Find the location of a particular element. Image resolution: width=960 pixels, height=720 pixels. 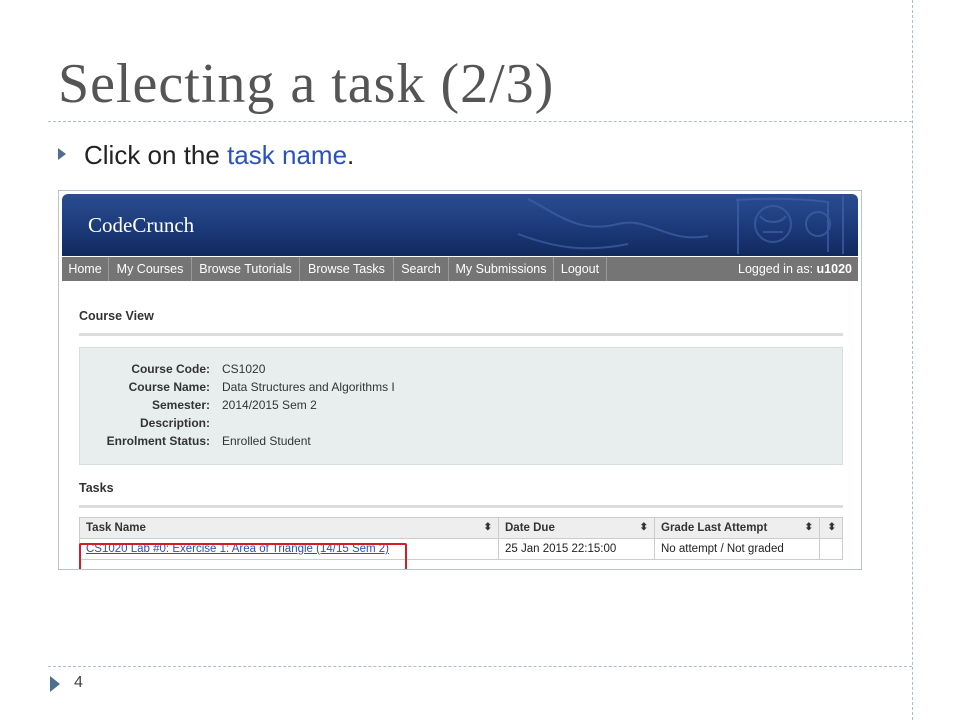

field-value: 2014/2015 Sem 2 is located at coordinates (269, 405).